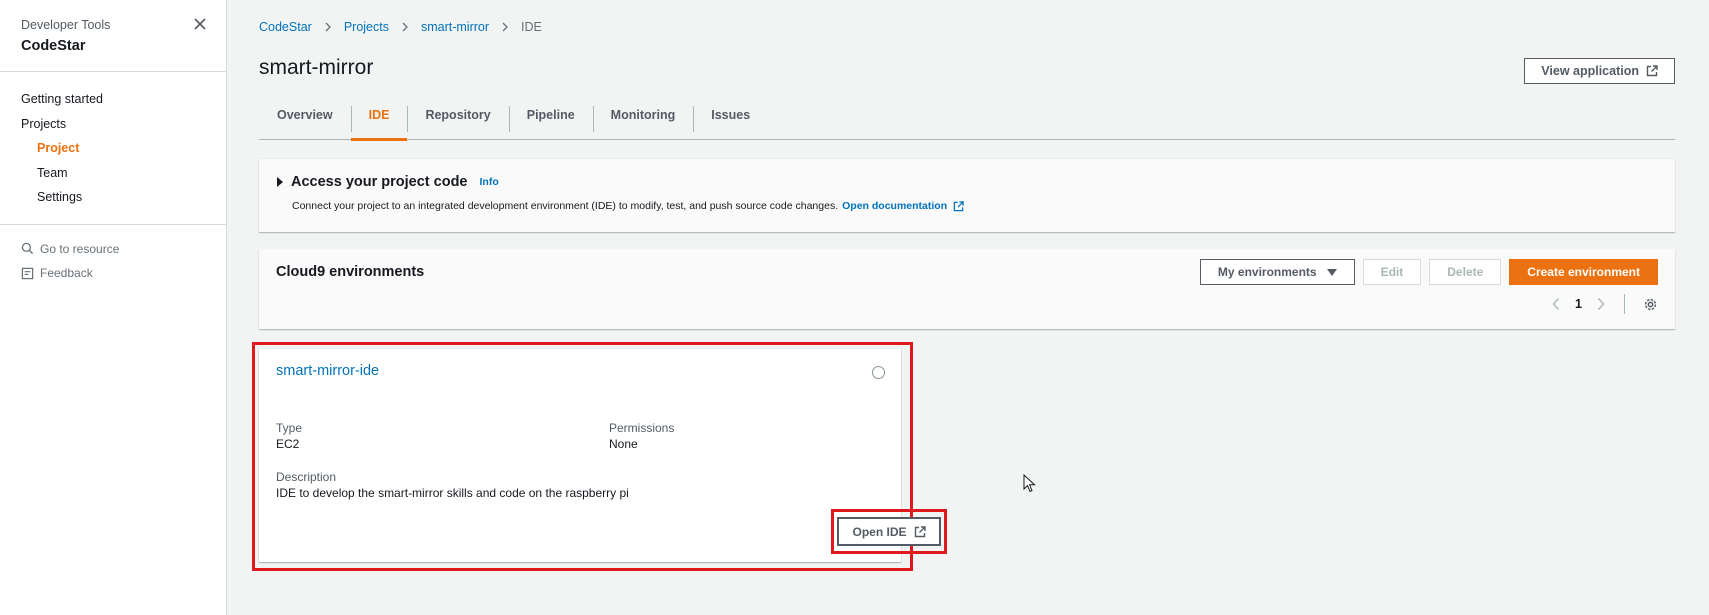  Describe the element at coordinates (1578, 304) in the screenshot. I see `page-number: 1` at that location.